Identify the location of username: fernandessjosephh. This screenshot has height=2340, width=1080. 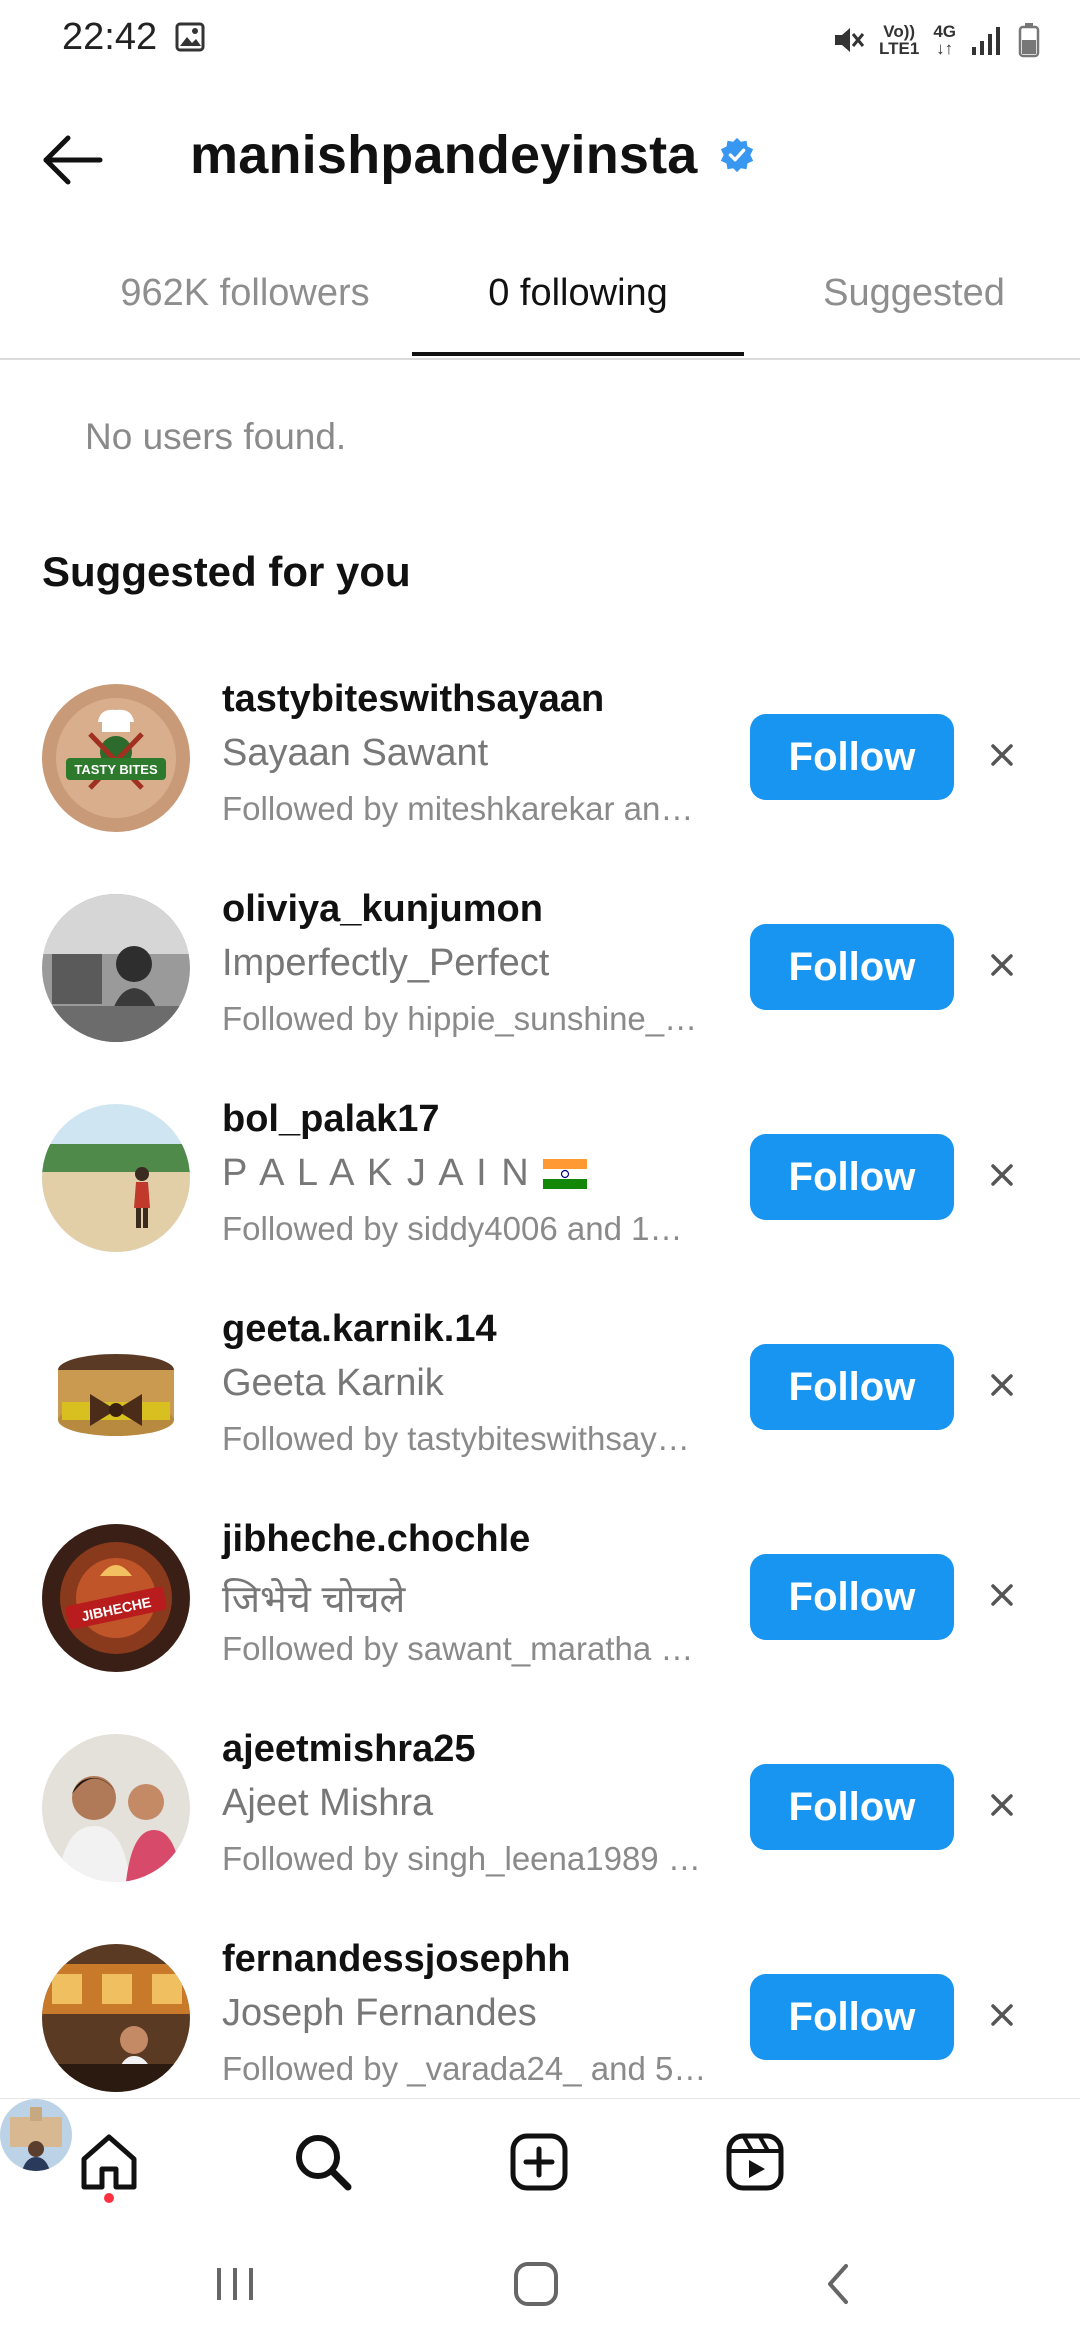
(396, 1959).